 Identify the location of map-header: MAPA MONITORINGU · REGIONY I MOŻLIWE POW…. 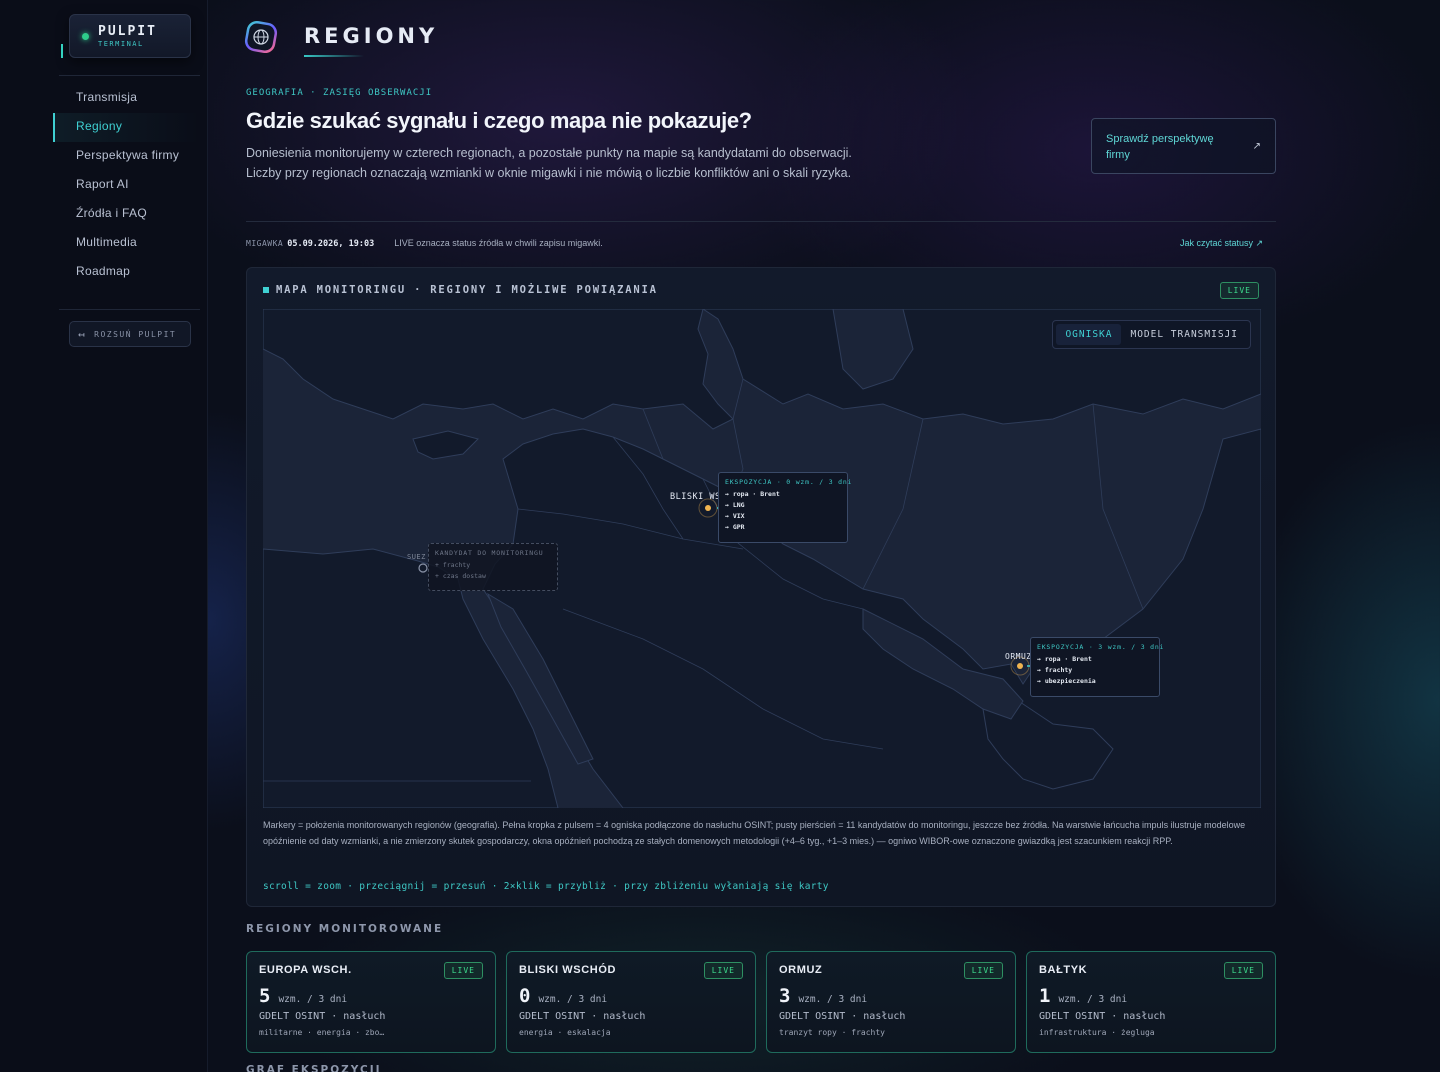
(460, 290).